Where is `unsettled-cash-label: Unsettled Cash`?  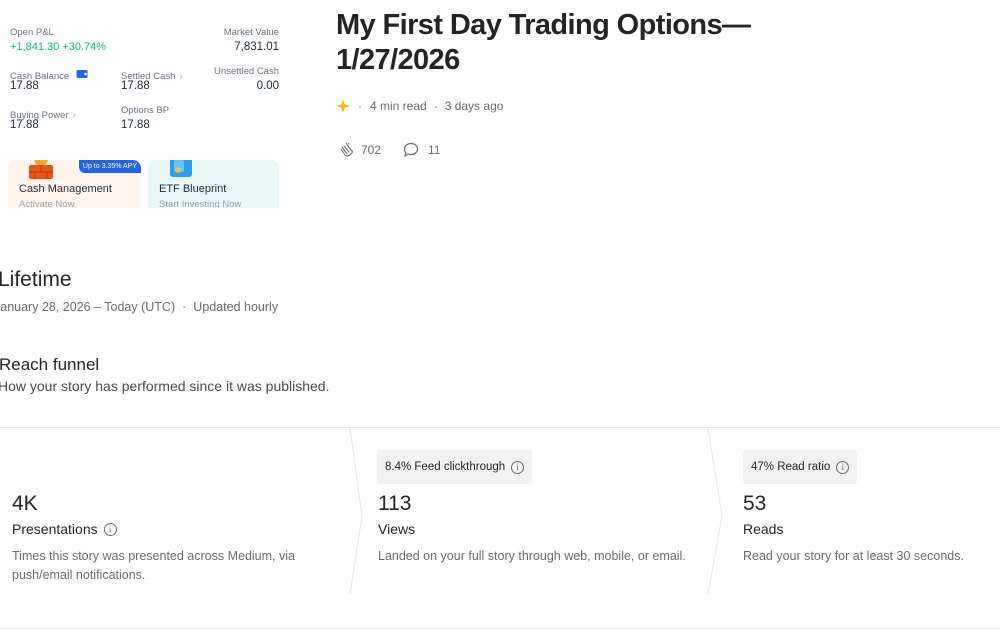
unsettled-cash-label: Unsettled Cash is located at coordinates (246, 71).